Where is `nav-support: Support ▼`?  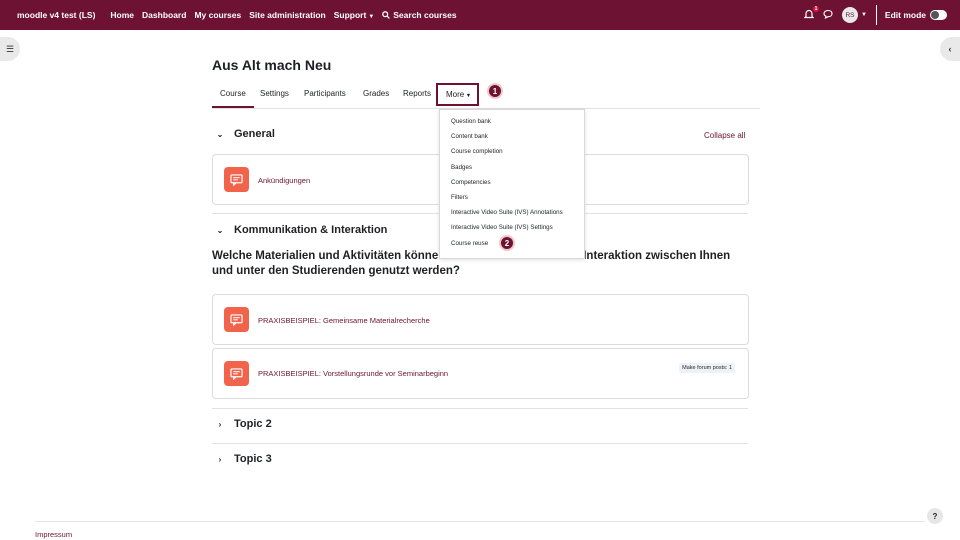
nav-support: Support ▼ is located at coordinates (354, 15).